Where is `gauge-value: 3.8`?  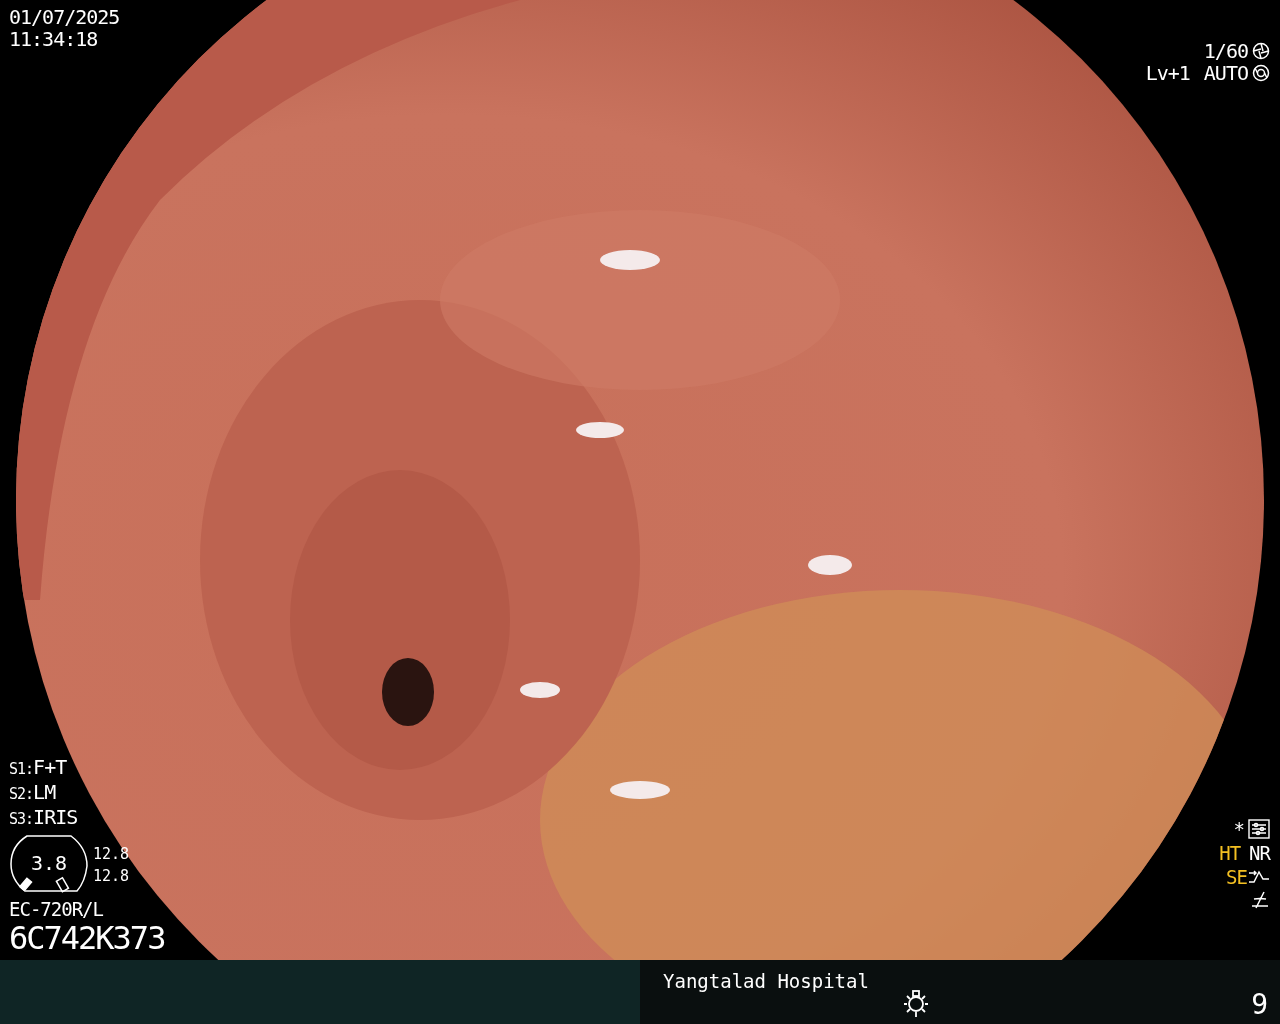
gauge-value: 3.8 is located at coordinates (49, 863).